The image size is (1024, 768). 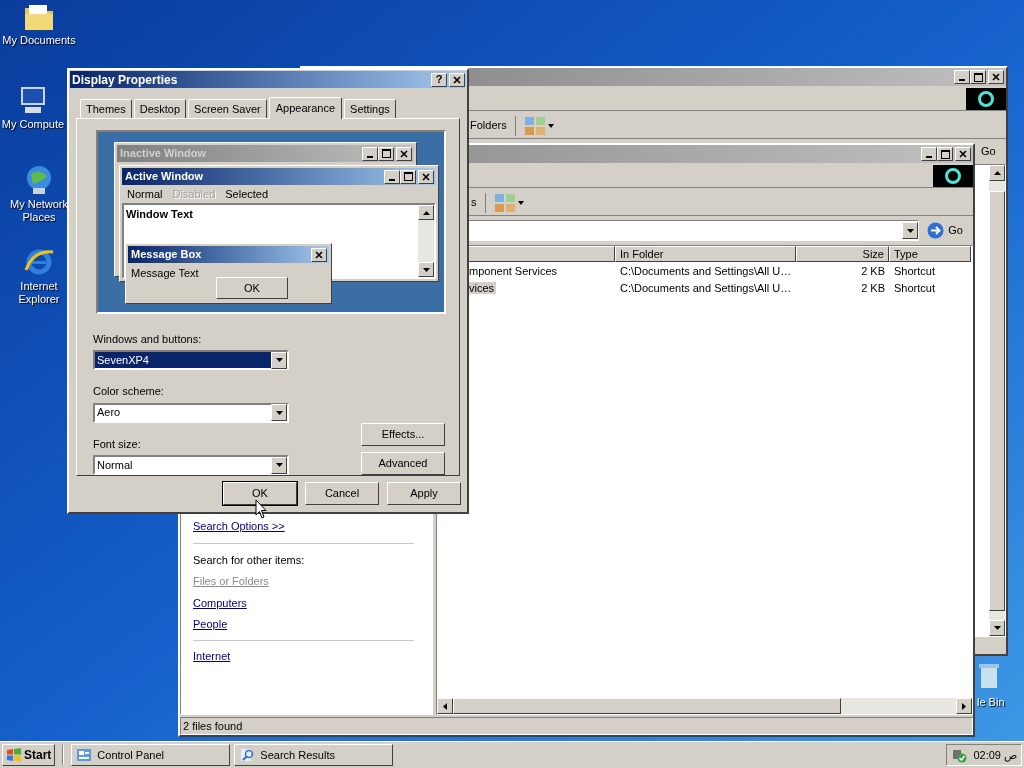 I want to click on desktop-icon-label: My Documents, so click(x=39, y=40).